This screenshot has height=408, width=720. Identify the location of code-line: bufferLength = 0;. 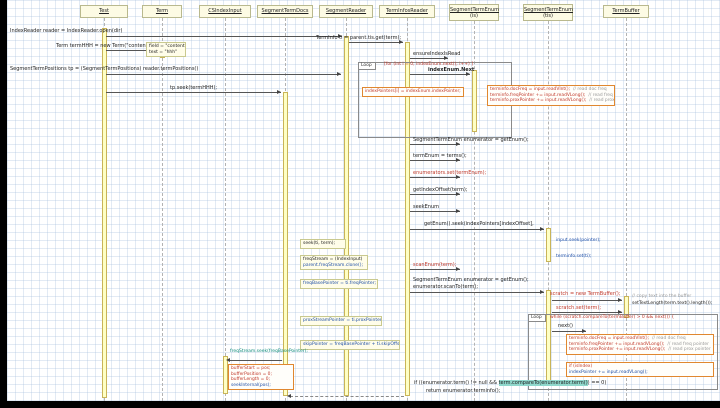
(250, 380).